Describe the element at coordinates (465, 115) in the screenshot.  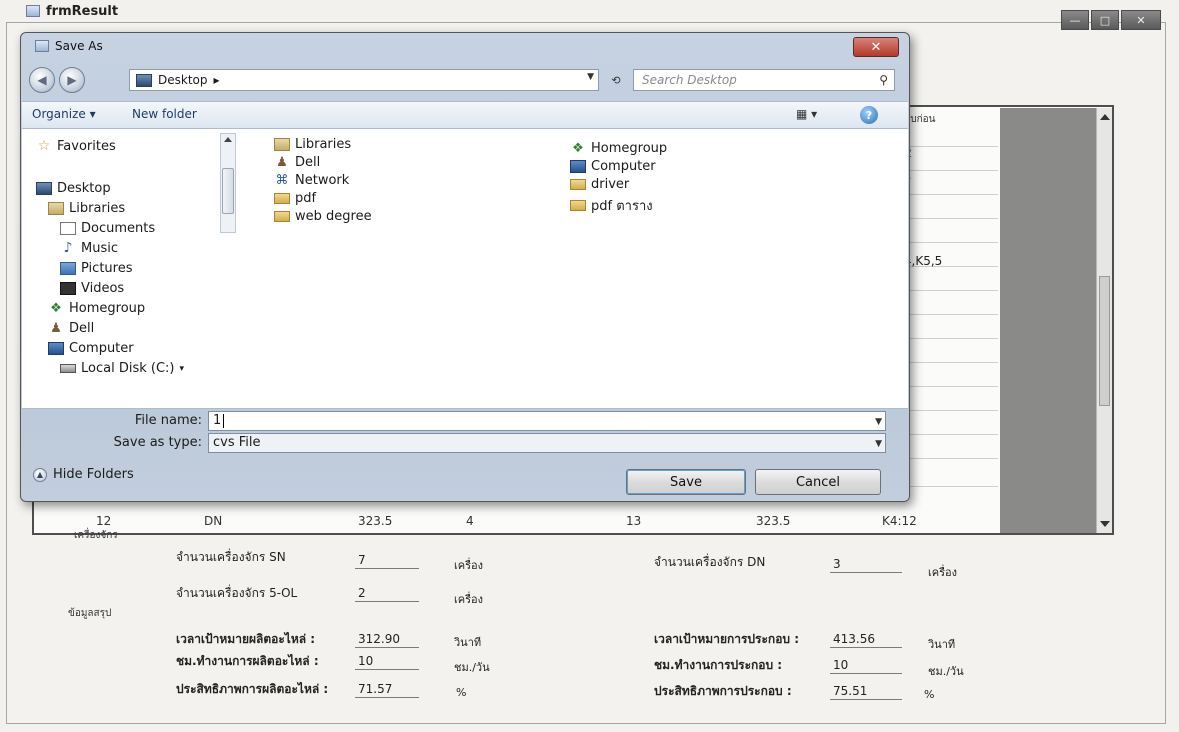
I see `dialog-toolbar: Organize ▾ New folder ▦ ▾ ?` at that location.